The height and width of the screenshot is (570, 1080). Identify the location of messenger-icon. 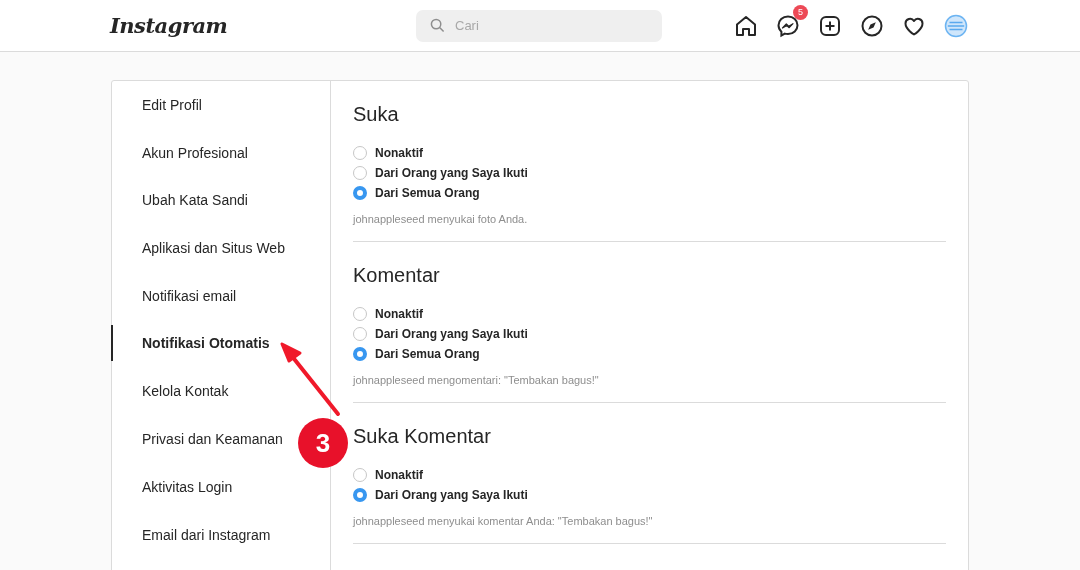
(788, 25).